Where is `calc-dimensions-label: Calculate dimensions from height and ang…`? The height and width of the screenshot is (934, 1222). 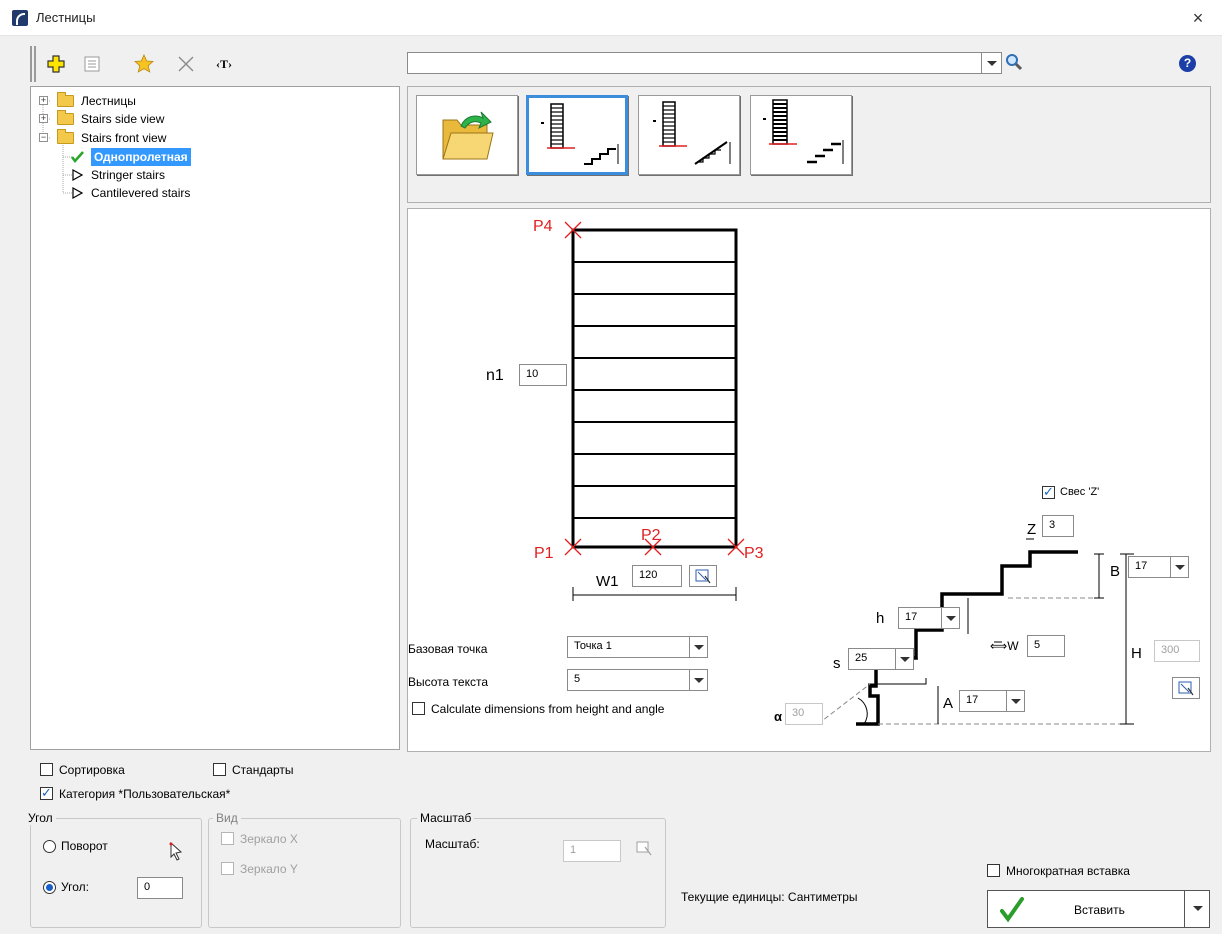 calc-dimensions-label: Calculate dimensions from height and ang… is located at coordinates (548, 709).